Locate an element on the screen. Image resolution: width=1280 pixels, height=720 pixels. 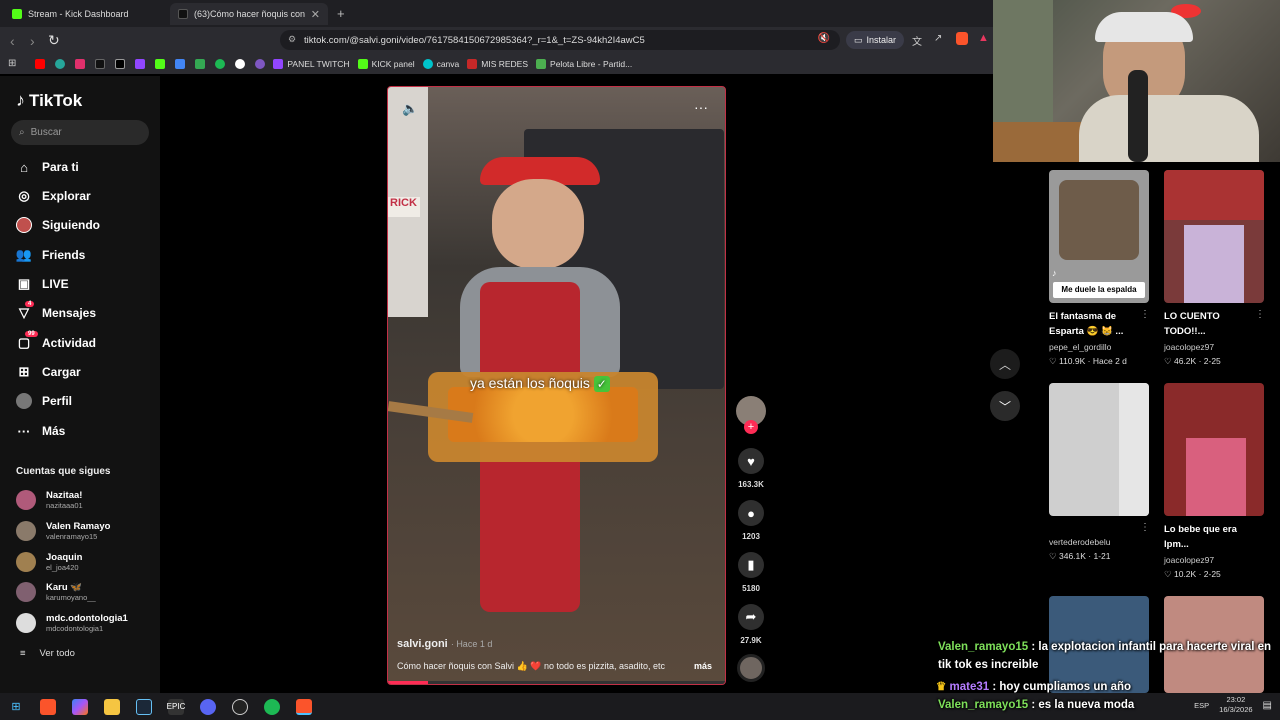
new-tab-button: + is located at coordinates (341, 13).